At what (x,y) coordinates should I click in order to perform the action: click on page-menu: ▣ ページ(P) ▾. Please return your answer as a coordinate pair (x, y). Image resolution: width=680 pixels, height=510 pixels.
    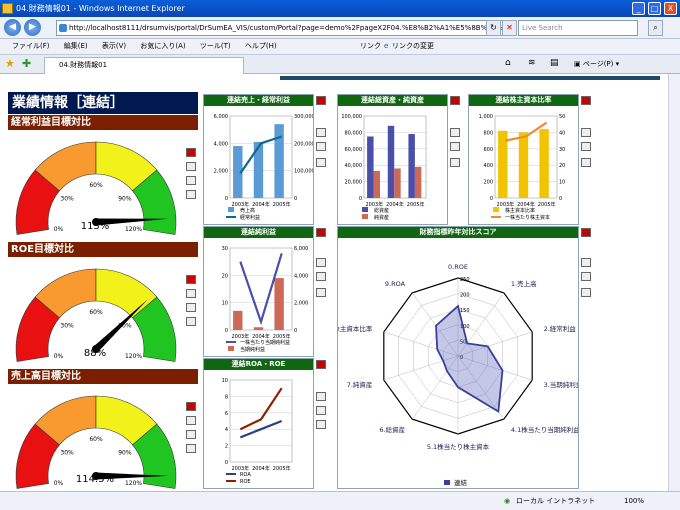
    Looking at the image, I should click on (596, 64).